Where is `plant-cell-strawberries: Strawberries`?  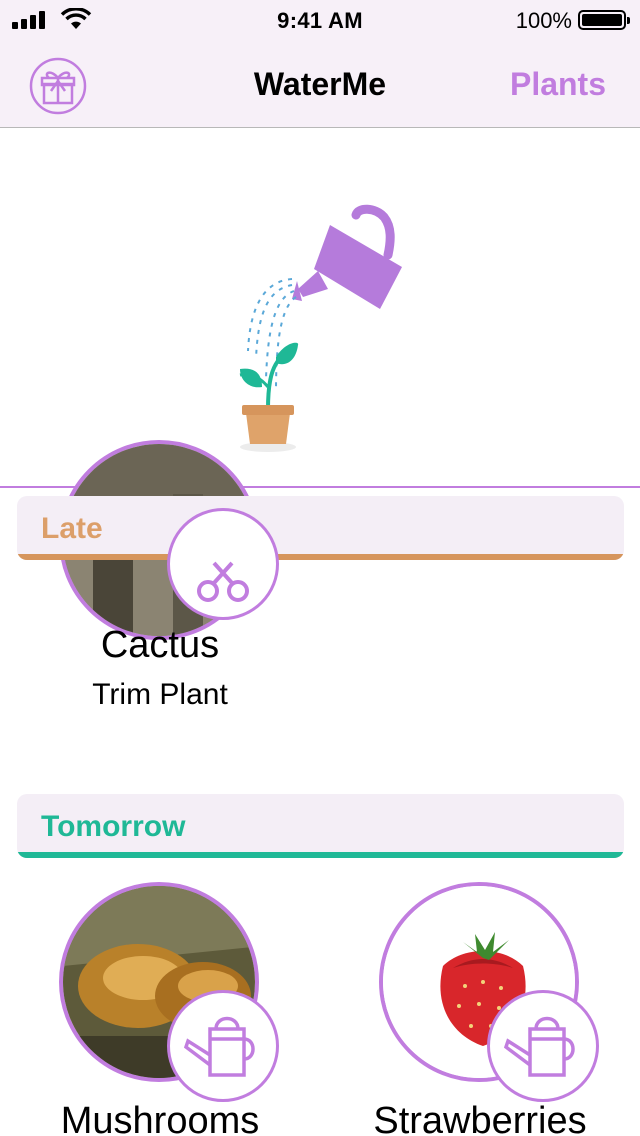 plant-cell-strawberries: Strawberries is located at coordinates (480, 1009).